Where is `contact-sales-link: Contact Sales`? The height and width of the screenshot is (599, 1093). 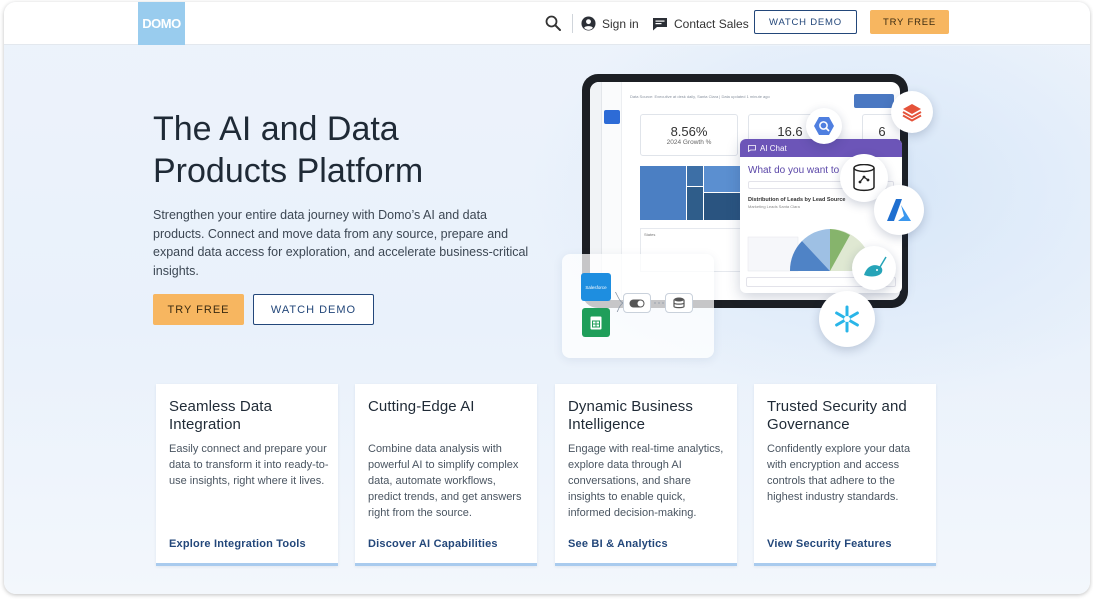
contact-sales-link: Contact Sales is located at coordinates (700, 23).